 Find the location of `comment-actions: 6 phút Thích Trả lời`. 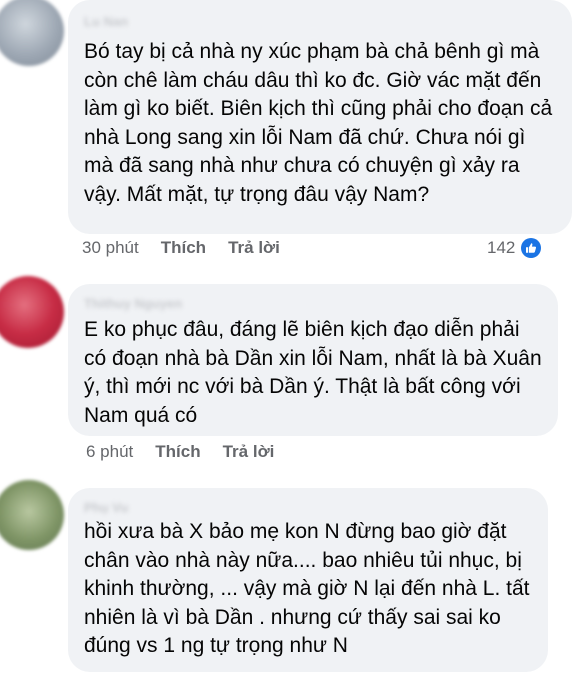

comment-actions: 6 phút Thích Trả lời is located at coordinates (191, 452).